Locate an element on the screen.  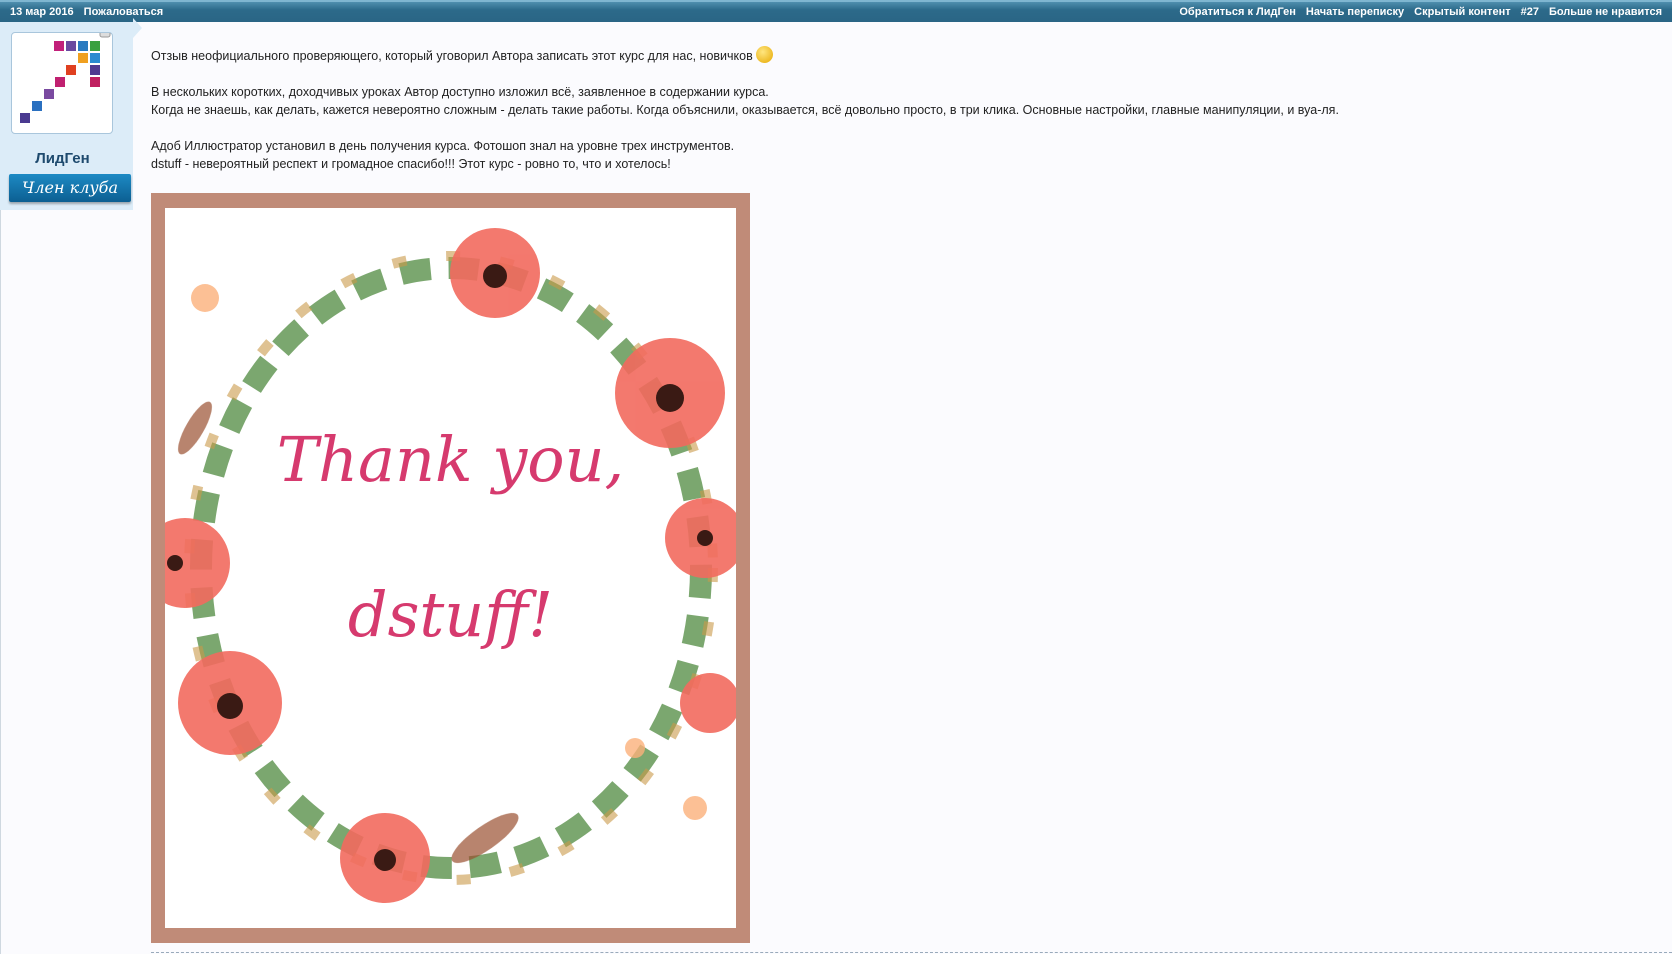
author-name: ЛидГен is located at coordinates (62, 158).